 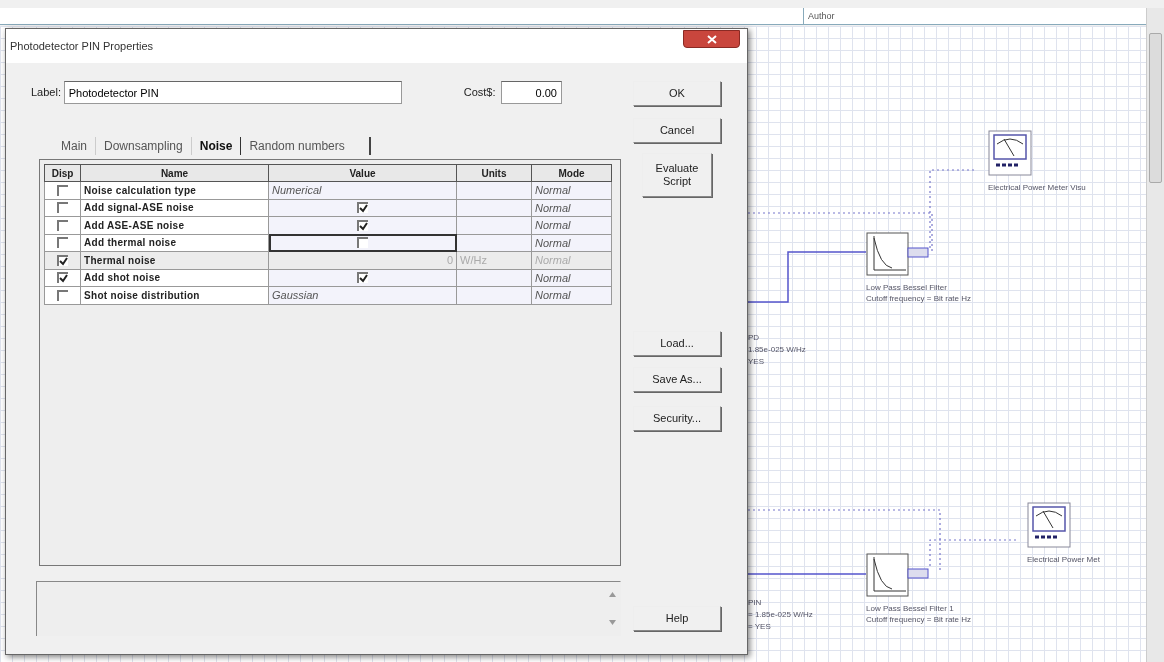 I want to click on tab: Random numbers, so click(x=306, y=146).